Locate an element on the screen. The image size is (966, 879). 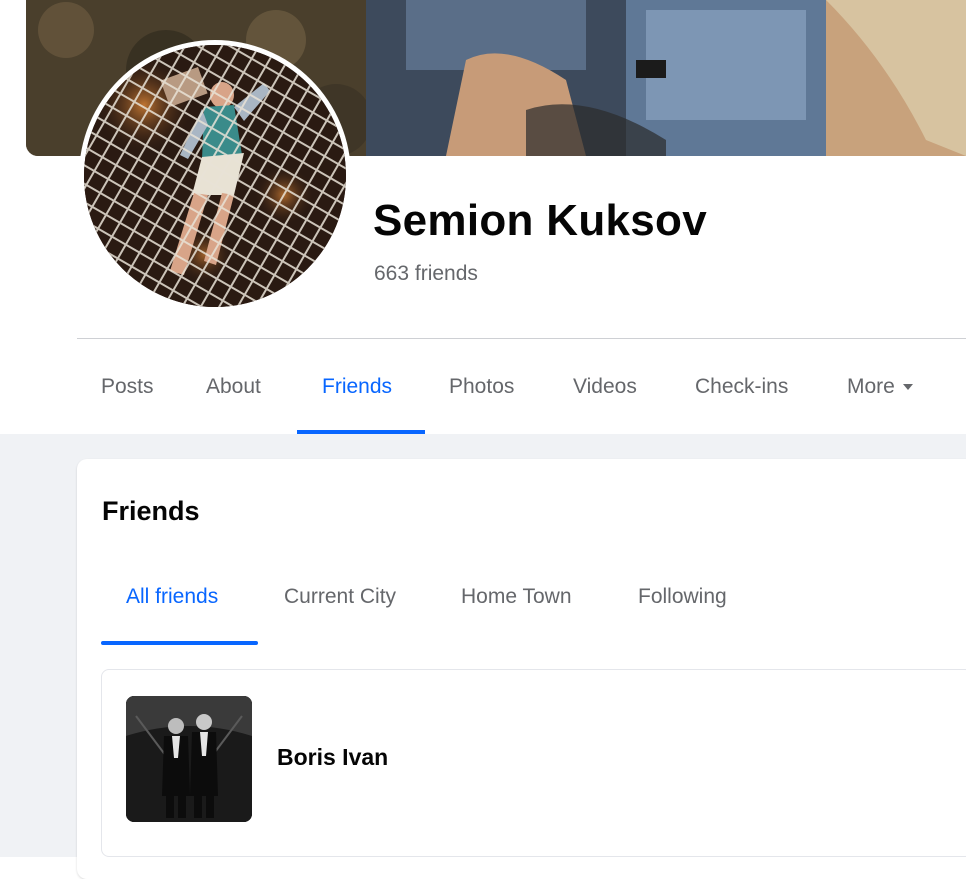
active-subtab-indicator is located at coordinates (179, 643).